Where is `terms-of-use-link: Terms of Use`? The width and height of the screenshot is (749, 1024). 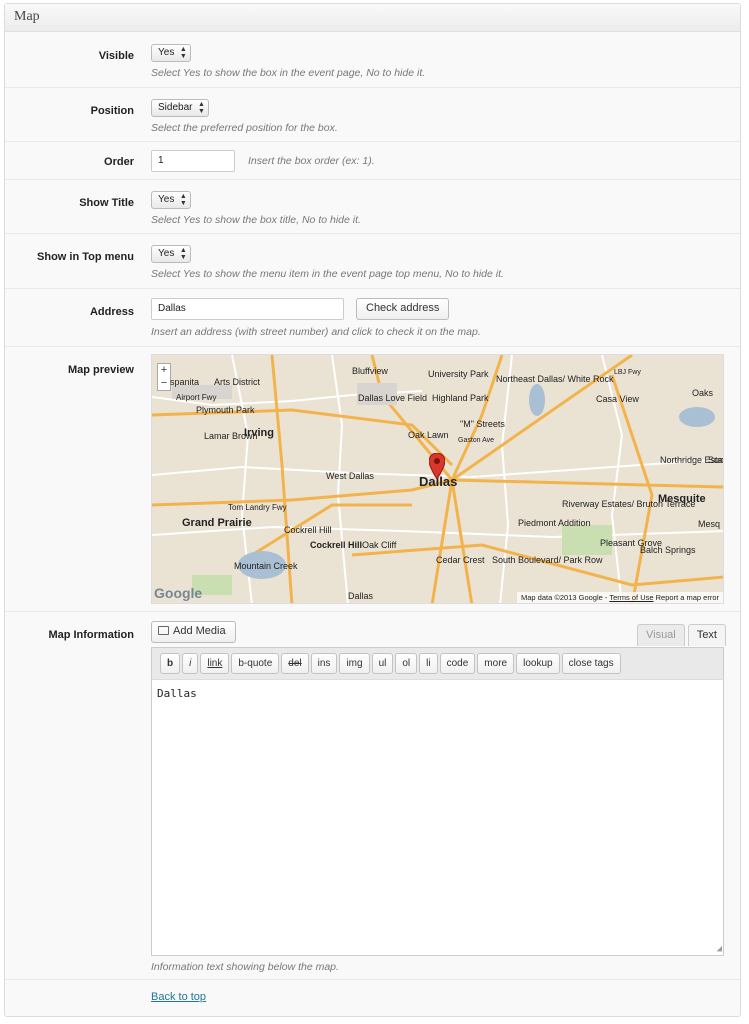 terms-of-use-link: Terms of Use is located at coordinates (631, 597).